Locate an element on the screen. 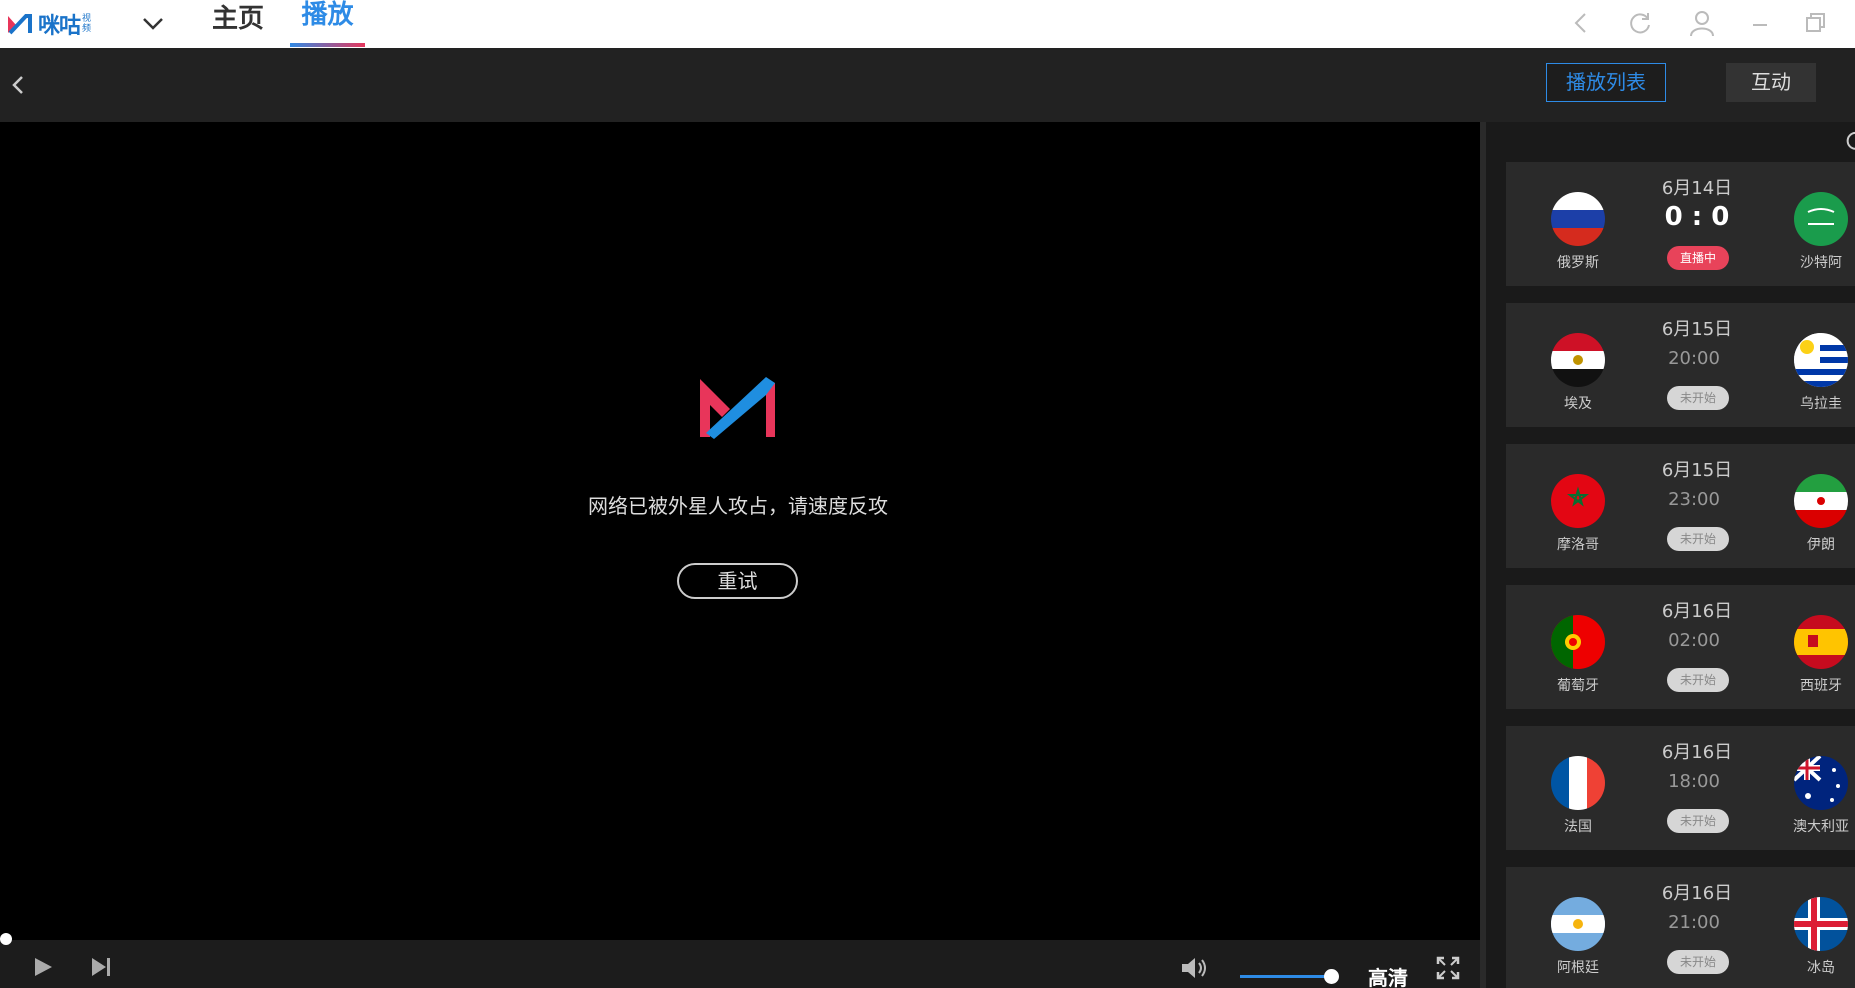 This screenshot has height=988, width=1855. refresh-icon is located at coordinates (1640, 23).